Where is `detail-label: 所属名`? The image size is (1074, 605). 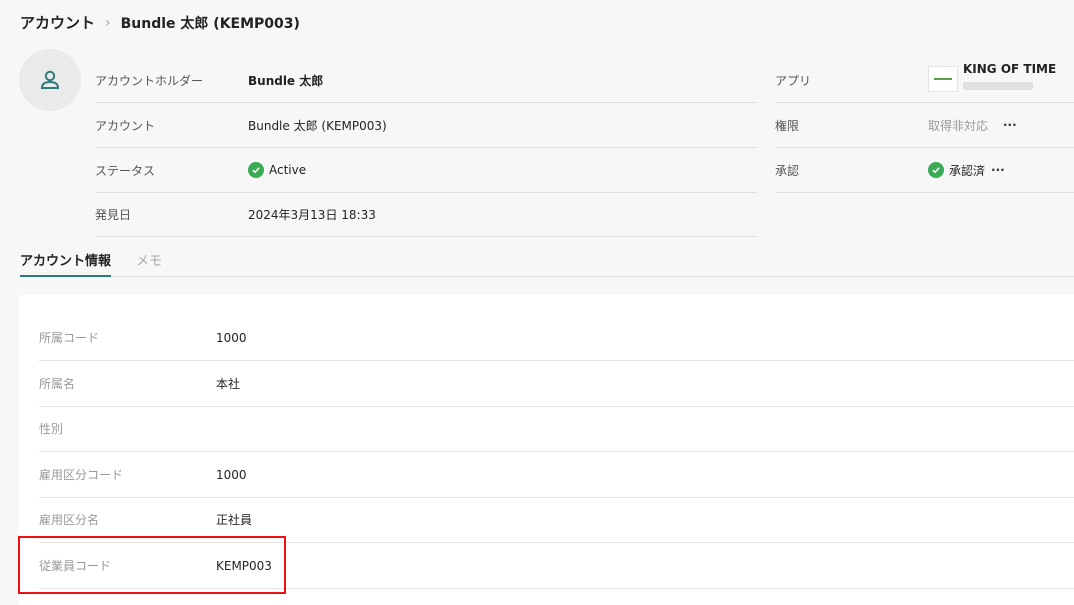 detail-label: 所属名 is located at coordinates (57, 384).